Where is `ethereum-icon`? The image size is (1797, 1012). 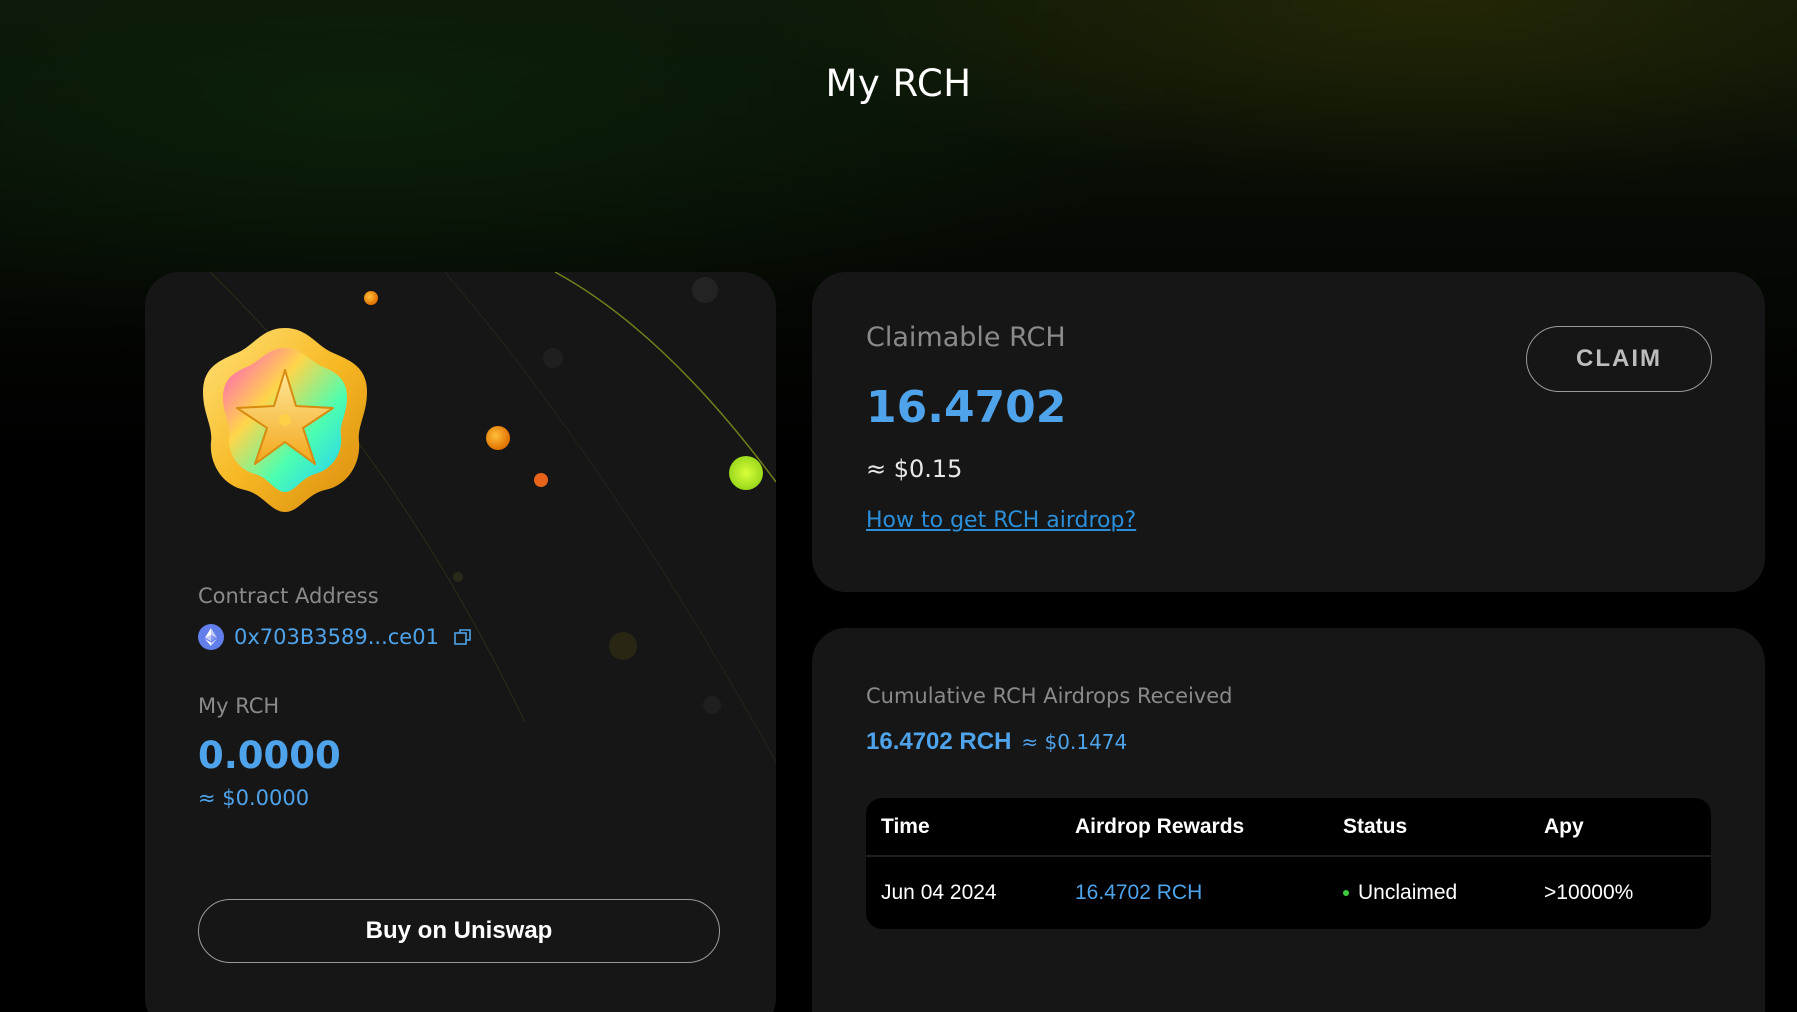
ethereum-icon is located at coordinates (211, 637).